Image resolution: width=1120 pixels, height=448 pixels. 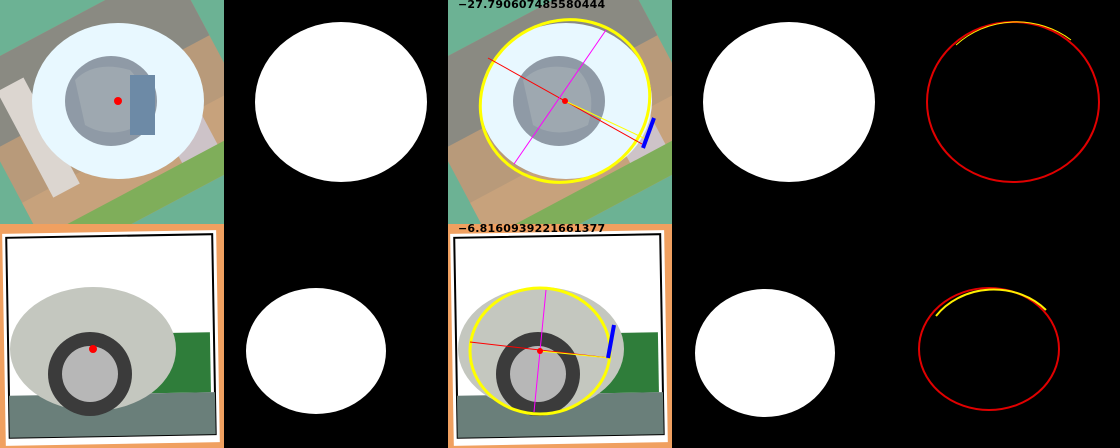 What do you see at coordinates (532, 5) in the screenshot?
I see `angle-value-label-1: −27.790607485580444` at bounding box center [532, 5].